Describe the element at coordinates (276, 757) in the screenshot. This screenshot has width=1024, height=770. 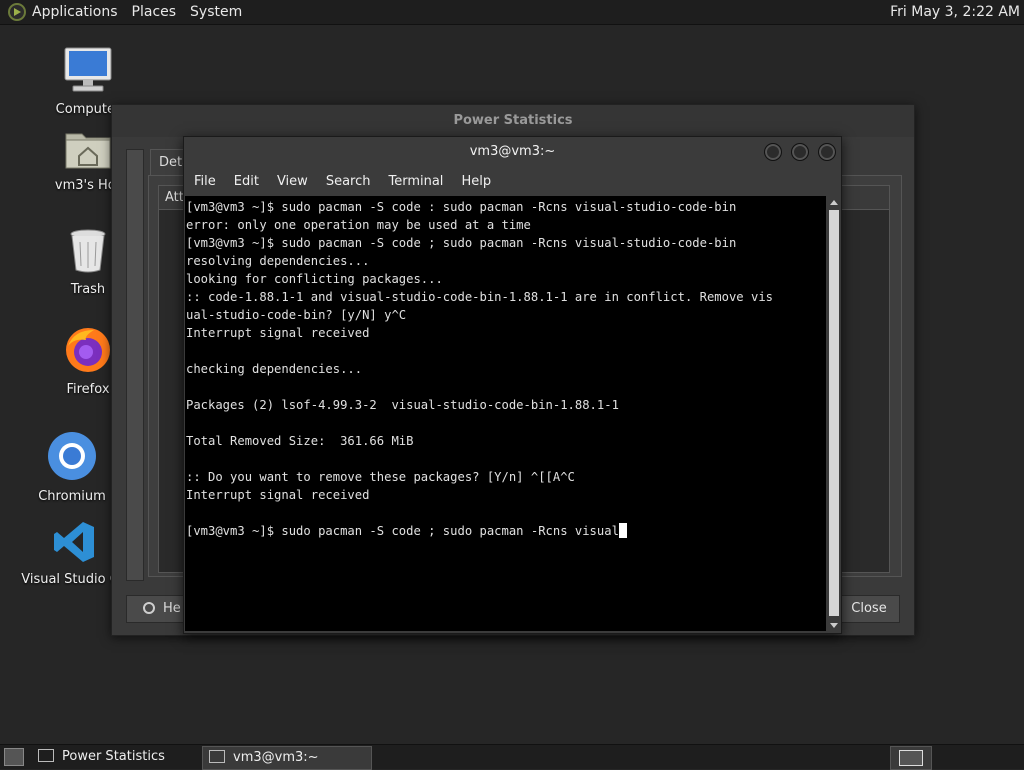
I see `taskbar-item-label: vm3@vm3:~` at that location.